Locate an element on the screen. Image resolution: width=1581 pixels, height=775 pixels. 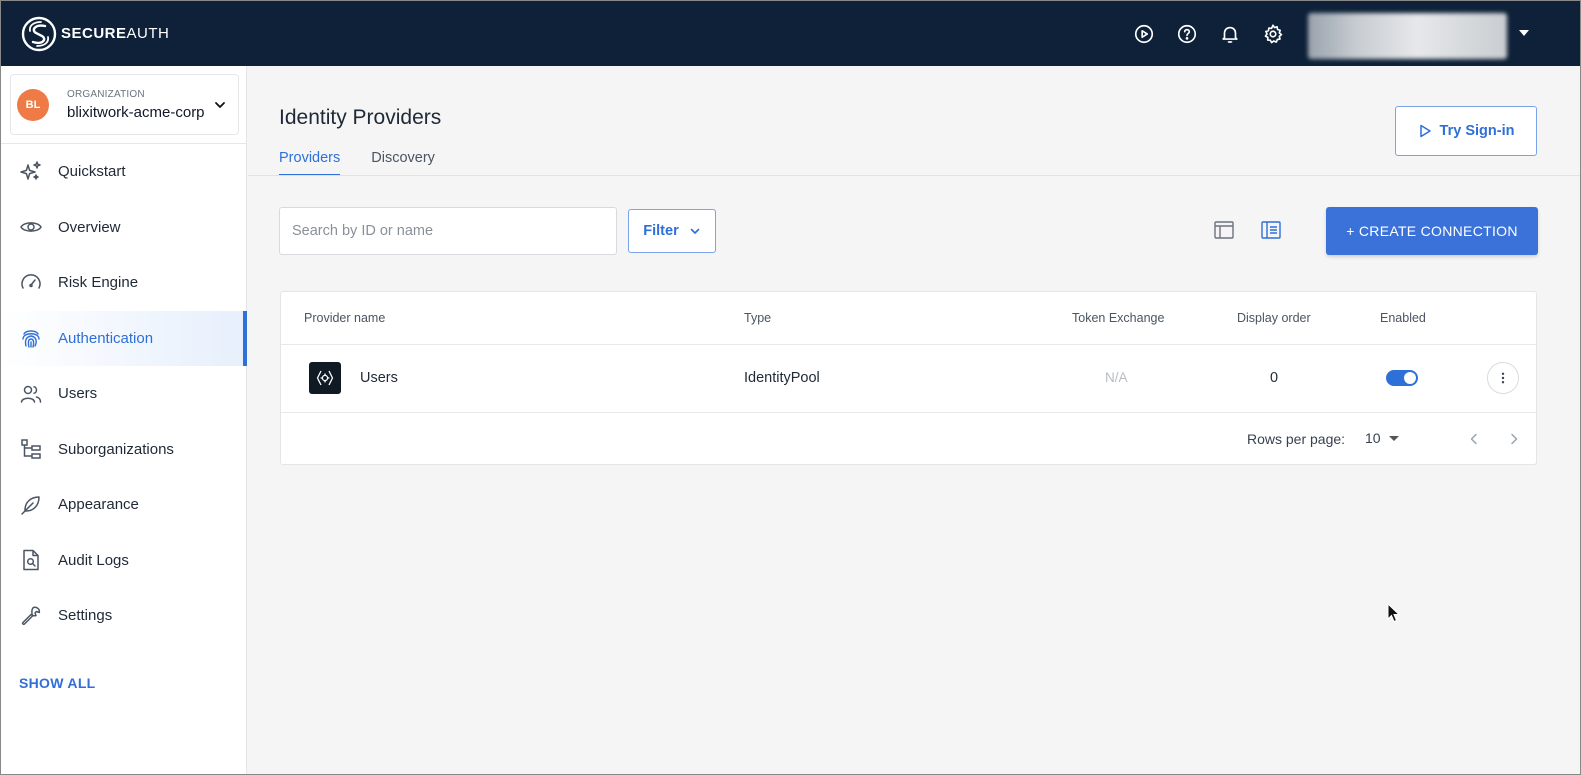
top-bar: SECUREAUTH is located at coordinates (790, 33).